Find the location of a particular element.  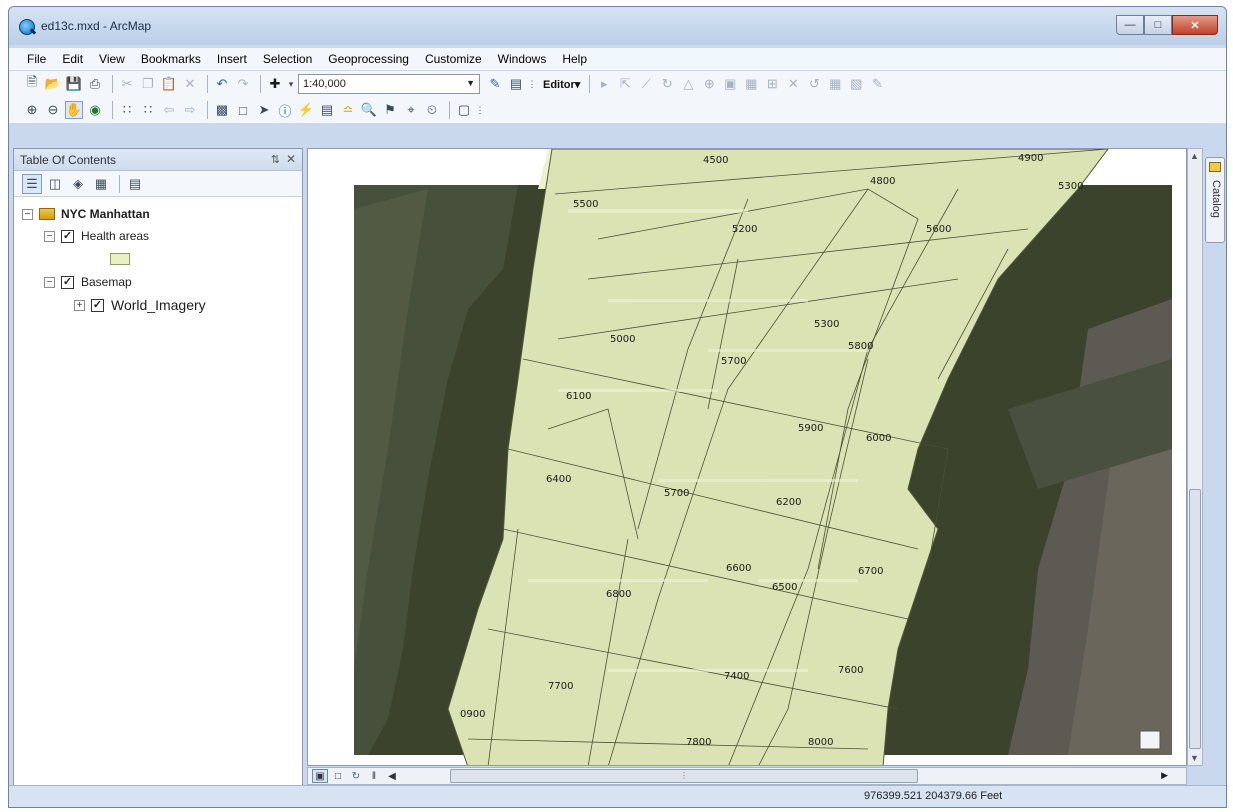

create-features-icon: ✎ is located at coordinates (877, 84).